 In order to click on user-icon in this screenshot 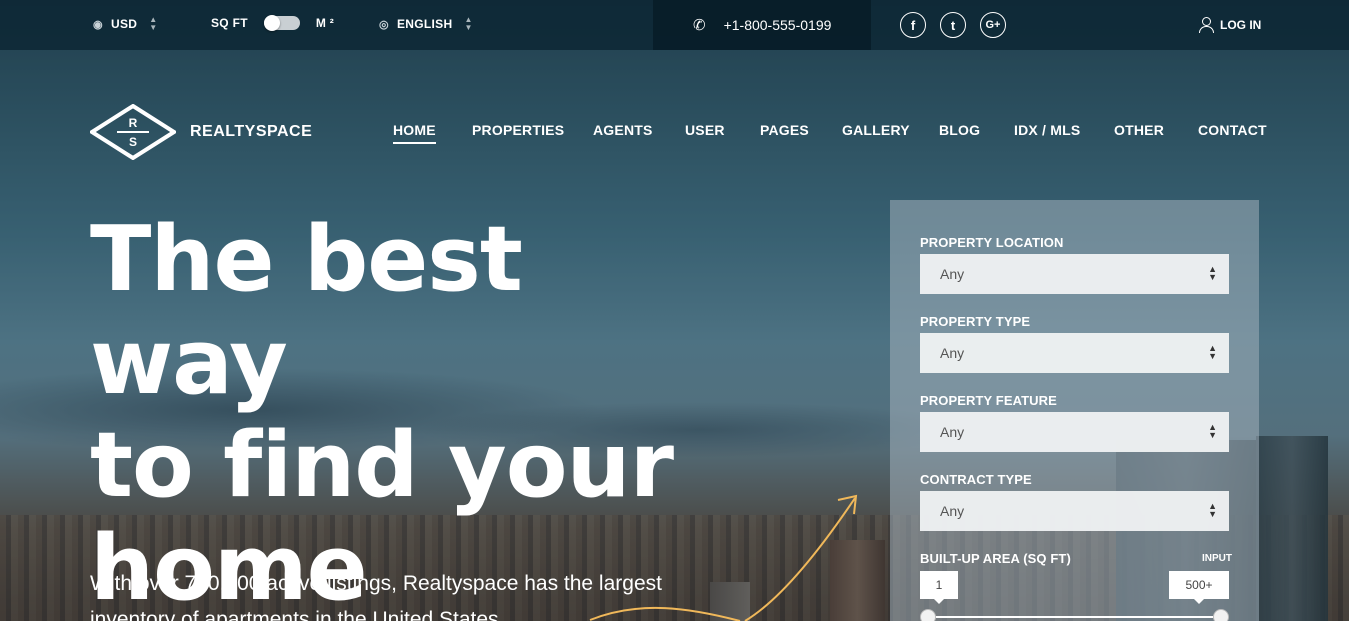, I will do `click(1206, 25)`.